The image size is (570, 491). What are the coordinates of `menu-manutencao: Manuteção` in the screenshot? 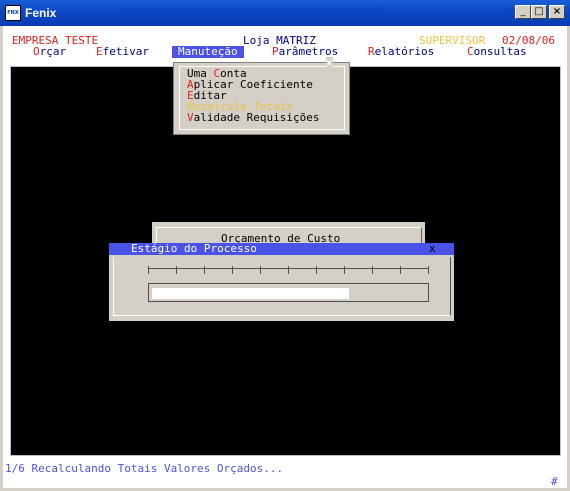 It's located at (208, 52).